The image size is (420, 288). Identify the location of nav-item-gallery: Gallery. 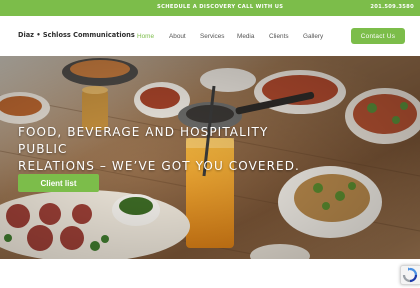
(313, 36).